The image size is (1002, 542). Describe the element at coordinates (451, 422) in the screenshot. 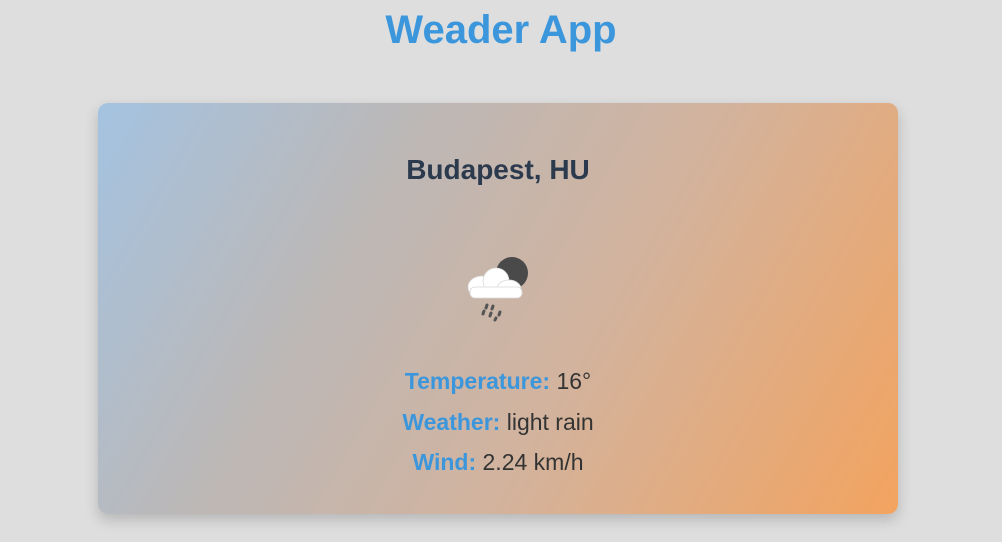

I see `weather-label: Weather:` at that location.